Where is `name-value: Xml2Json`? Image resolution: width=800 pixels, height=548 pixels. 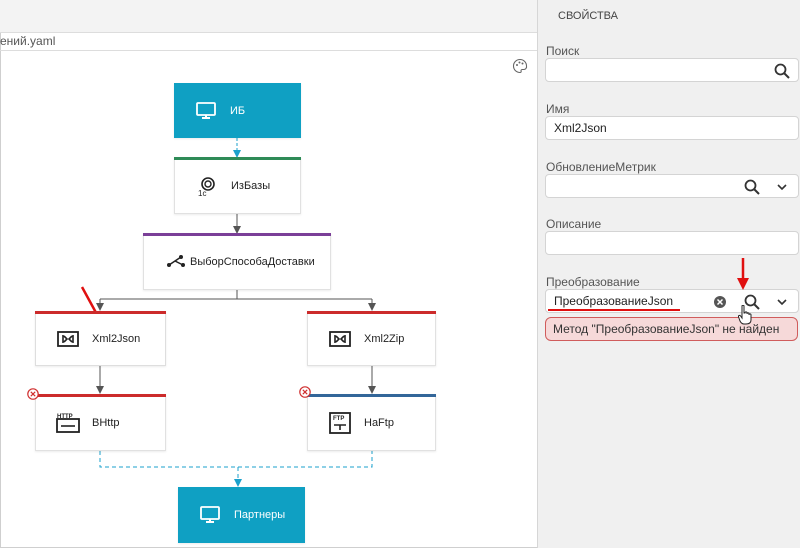
name-value: Xml2Json is located at coordinates (580, 128).